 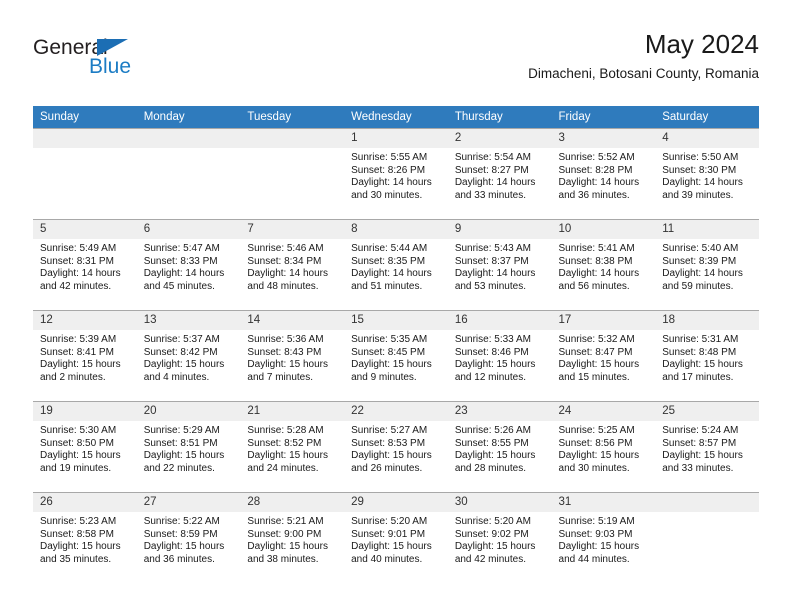 What do you see at coordinates (499, 229) in the screenshot?
I see `day-number: 9` at bounding box center [499, 229].